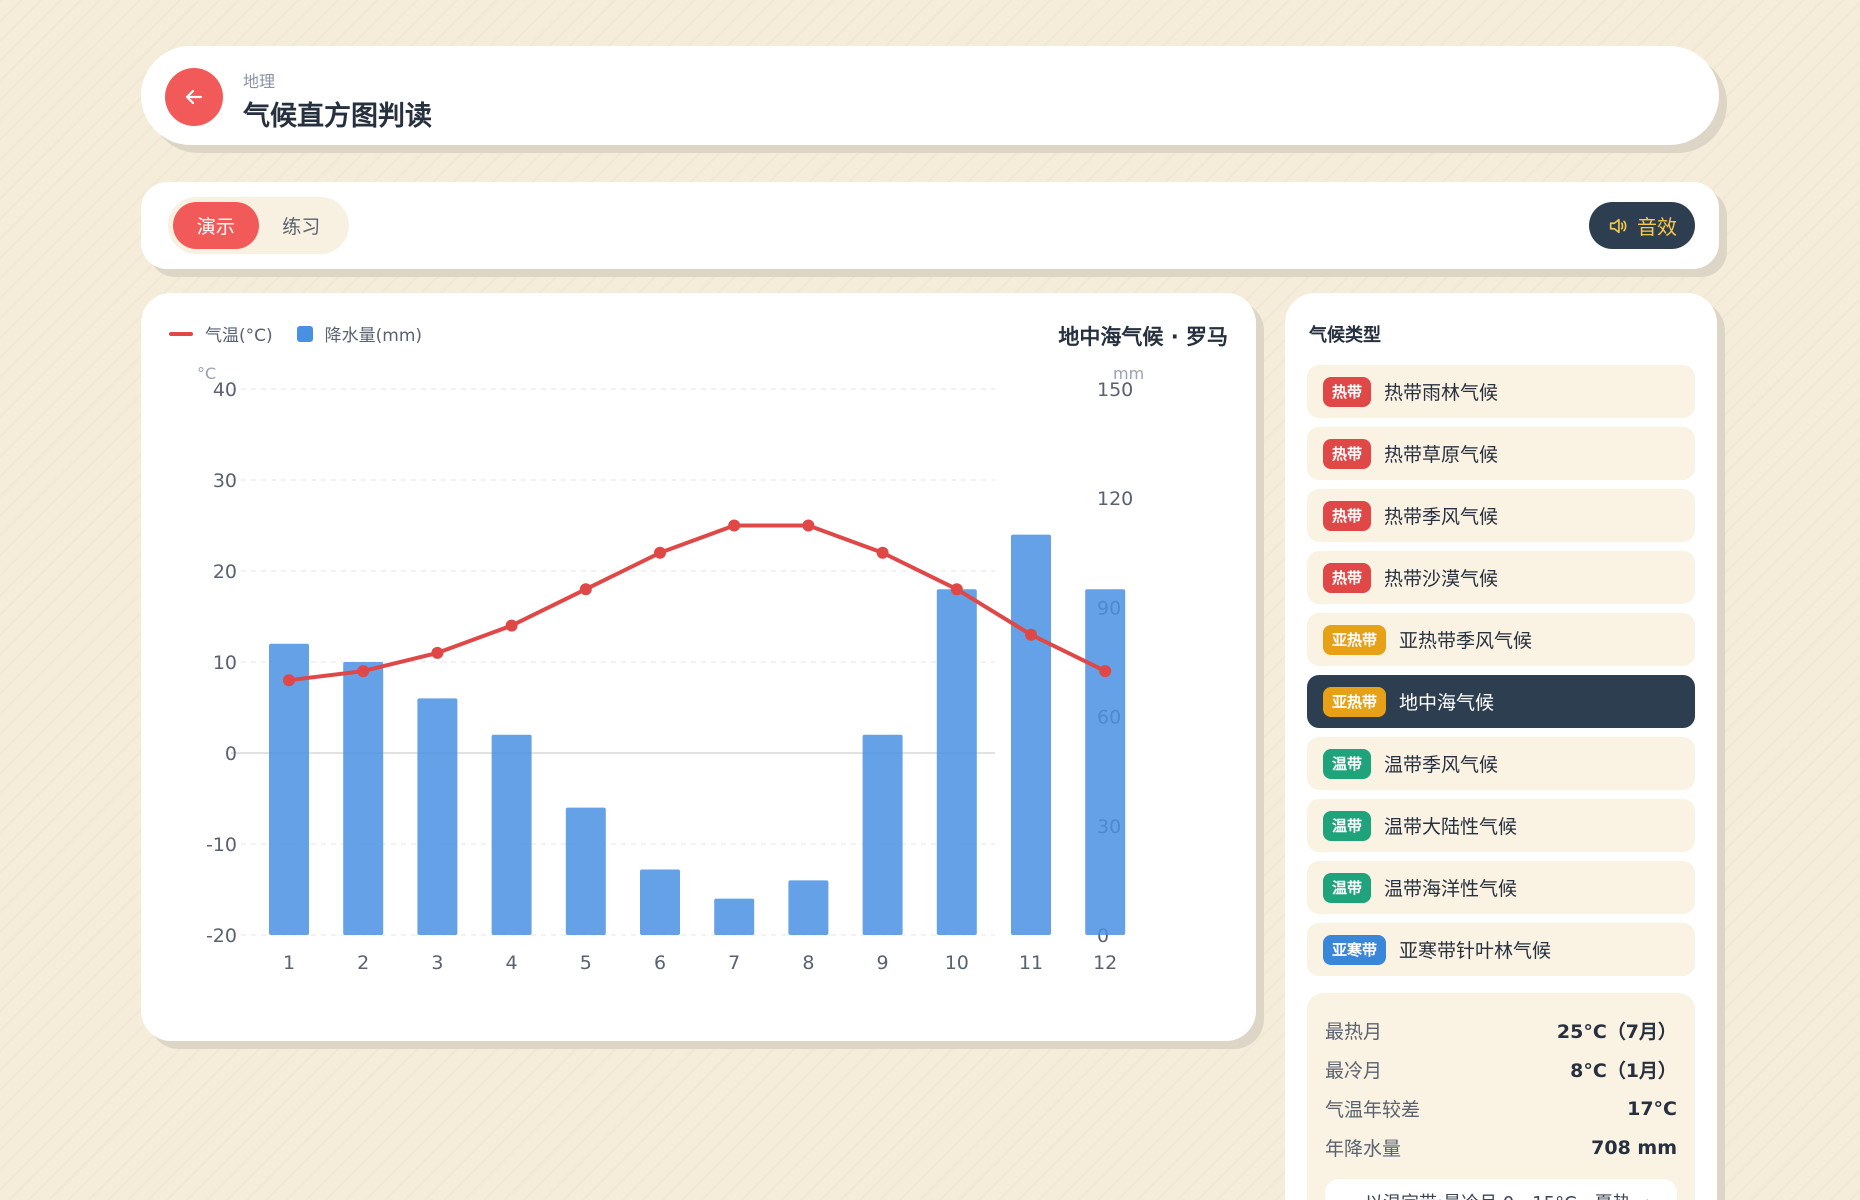 The width and height of the screenshot is (1860, 1200). I want to click on page-title: 气候直方图判读, so click(337, 116).